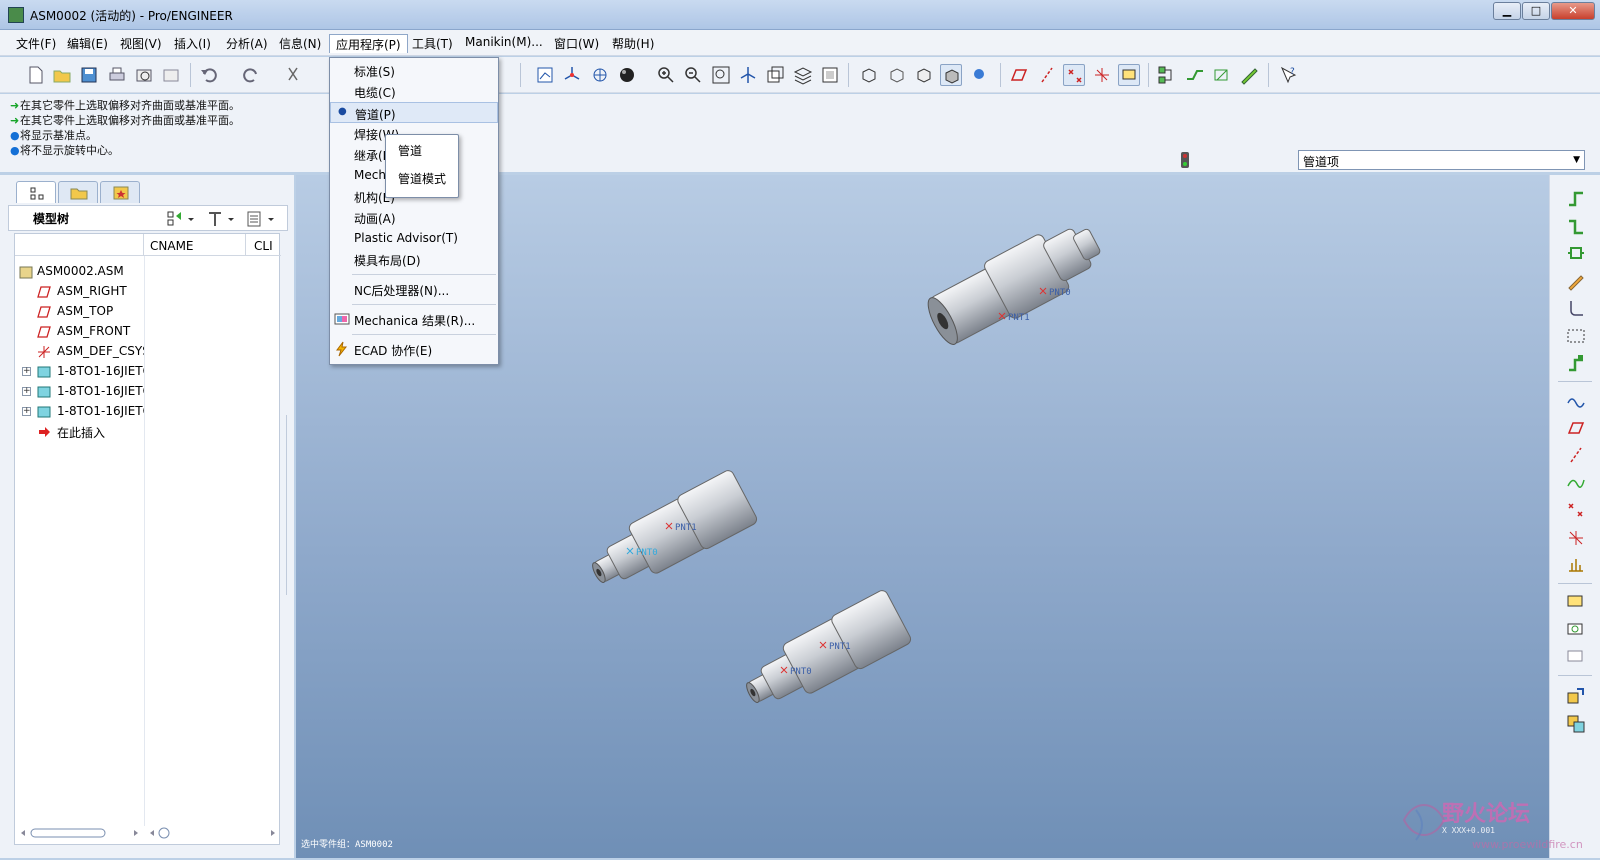 This screenshot has width=1600, height=860. What do you see at coordinates (803, 75) in the screenshot?
I see `layers-icon` at bounding box center [803, 75].